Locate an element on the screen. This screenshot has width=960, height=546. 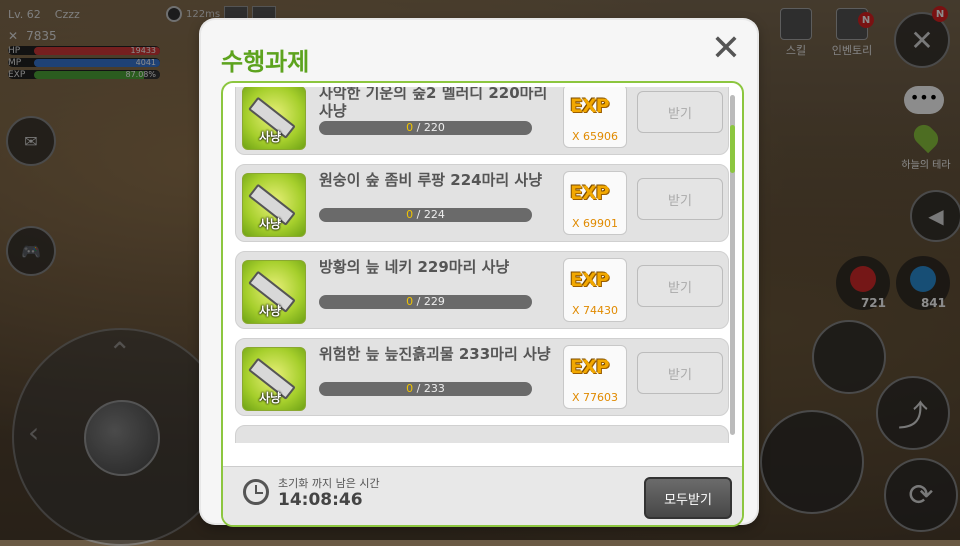
quest-title: 방황의 늪 네키 229마리 사냥 is located at coordinates (414, 267).